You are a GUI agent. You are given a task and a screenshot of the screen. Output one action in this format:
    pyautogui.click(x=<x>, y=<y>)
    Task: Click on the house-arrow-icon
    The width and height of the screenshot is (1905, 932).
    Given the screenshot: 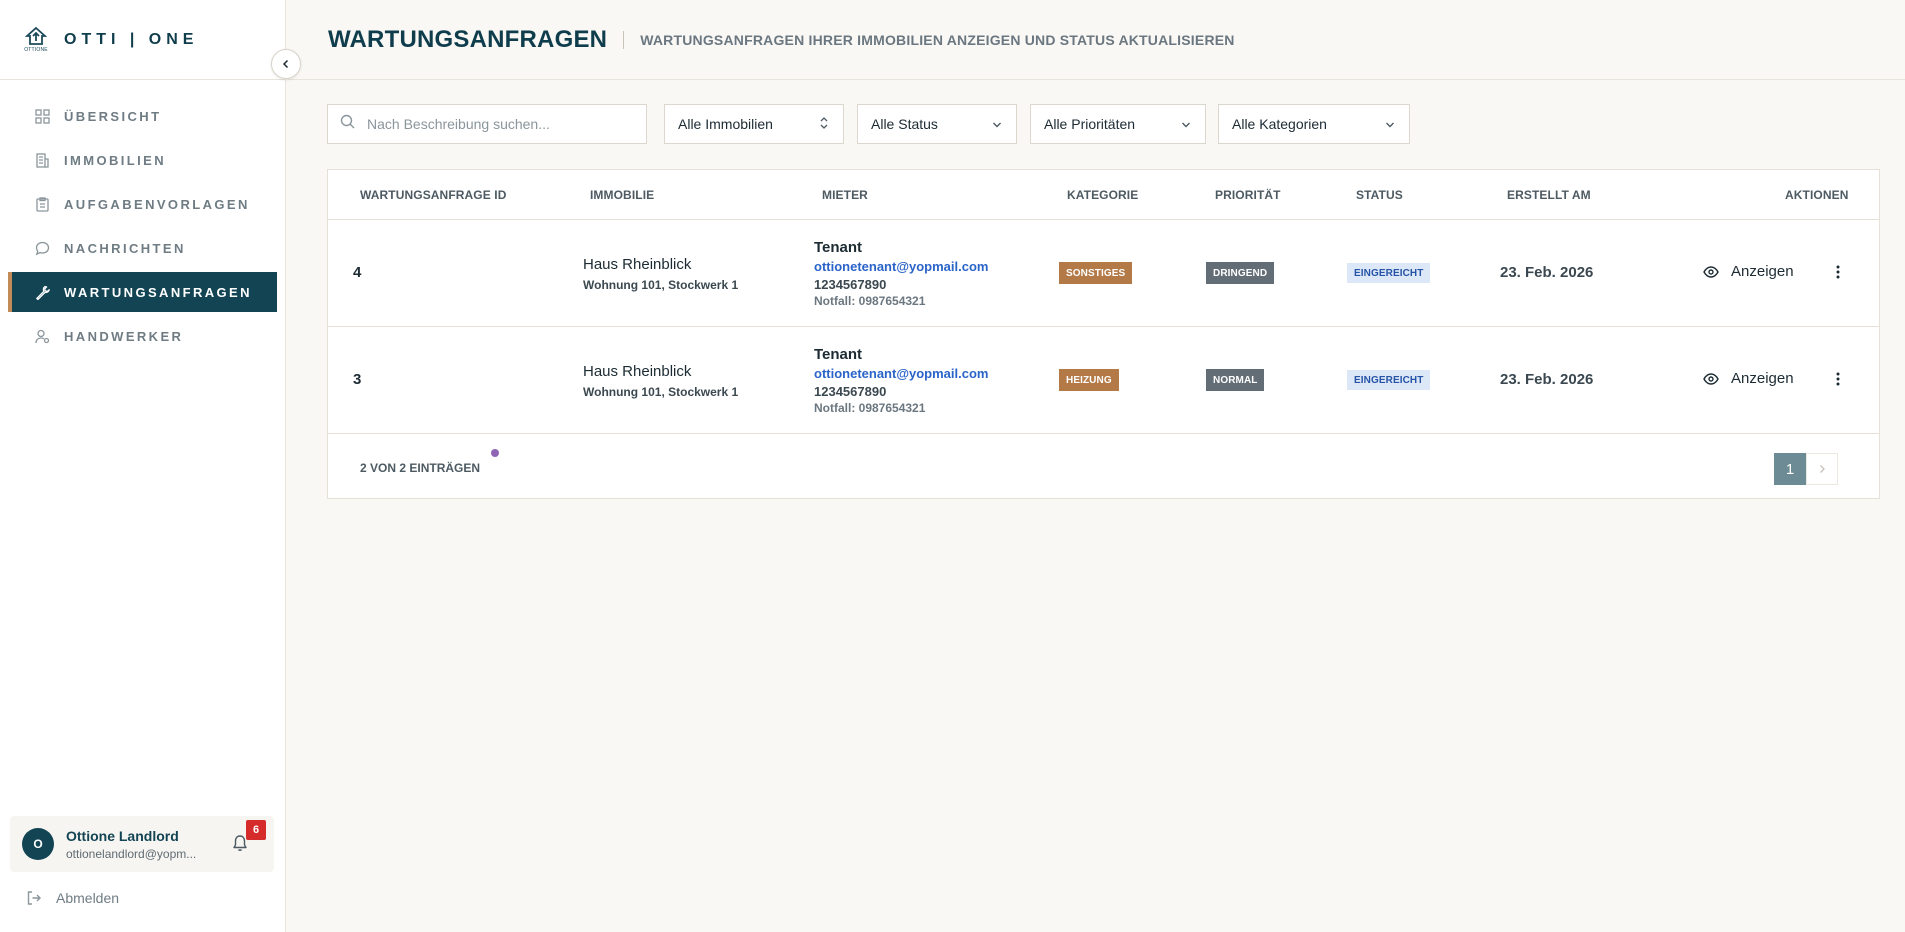 What is the action you would take?
    pyautogui.click(x=36, y=35)
    